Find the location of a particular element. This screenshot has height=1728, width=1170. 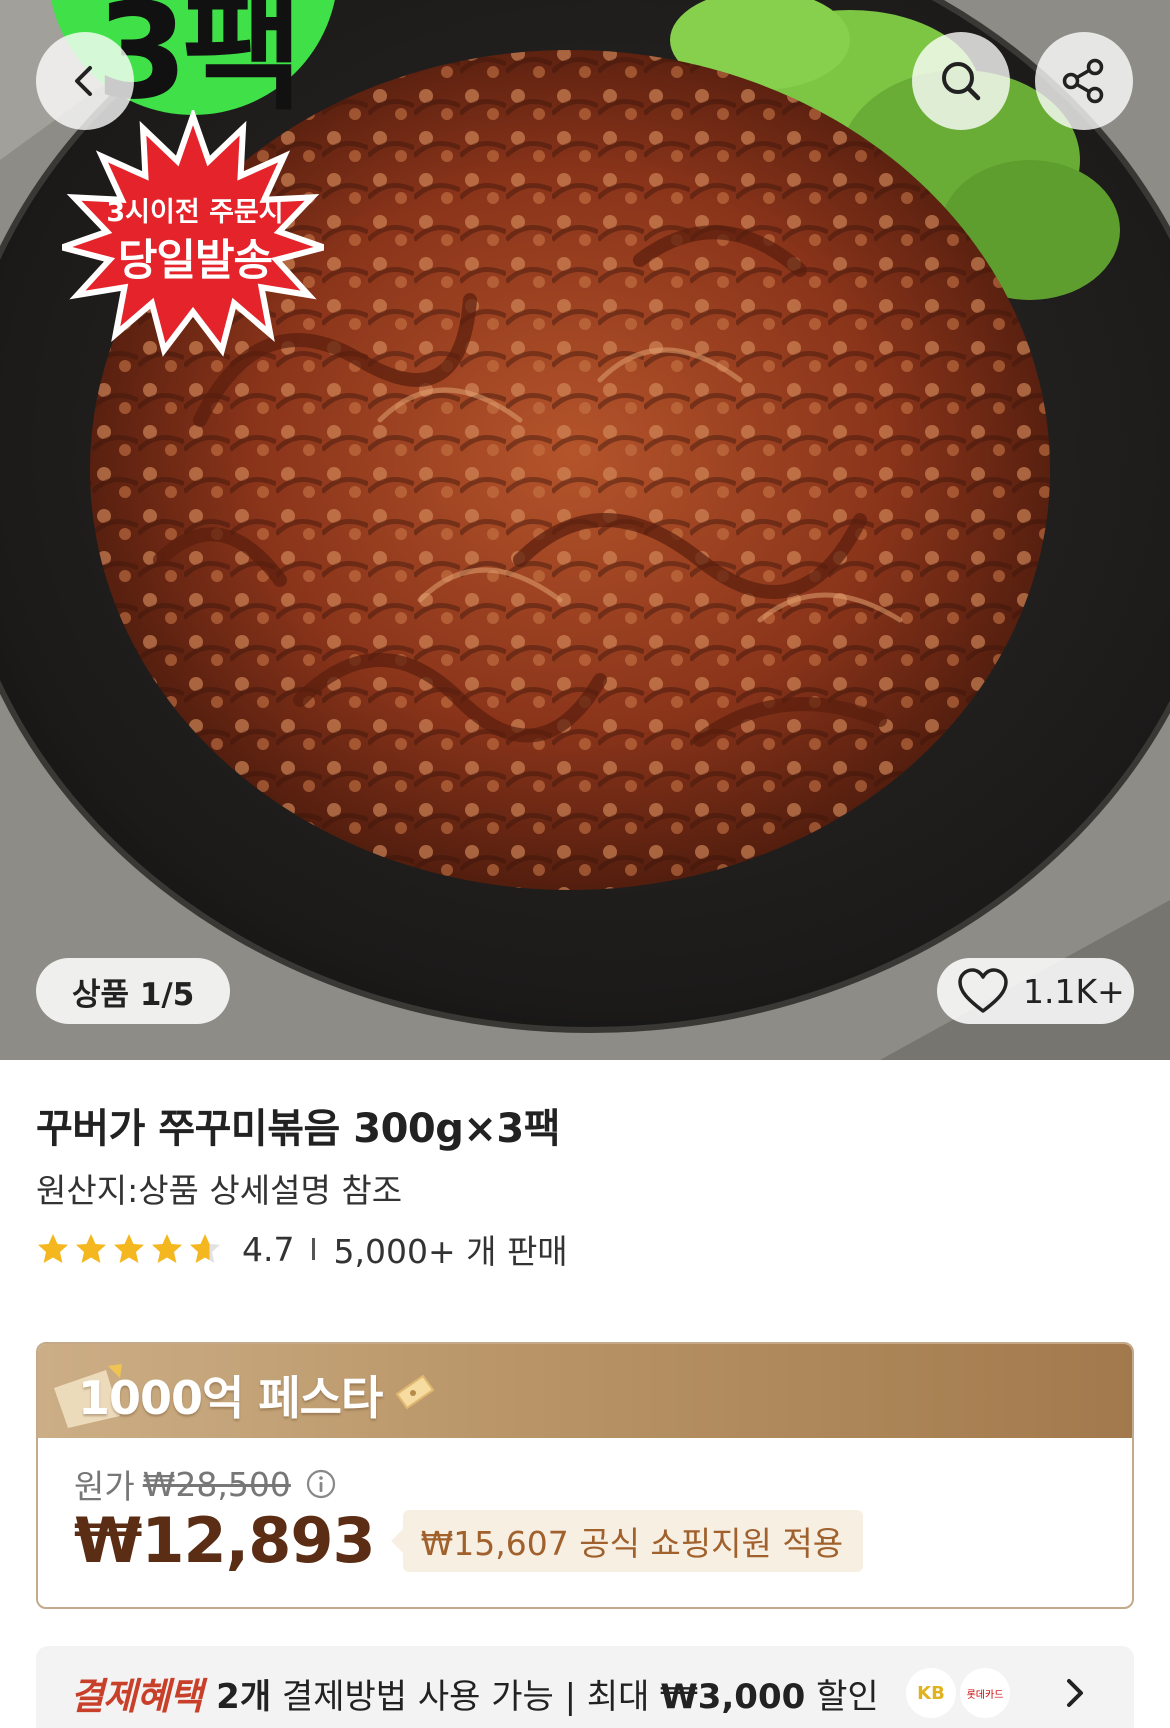

divider is located at coordinates (314, 1249).